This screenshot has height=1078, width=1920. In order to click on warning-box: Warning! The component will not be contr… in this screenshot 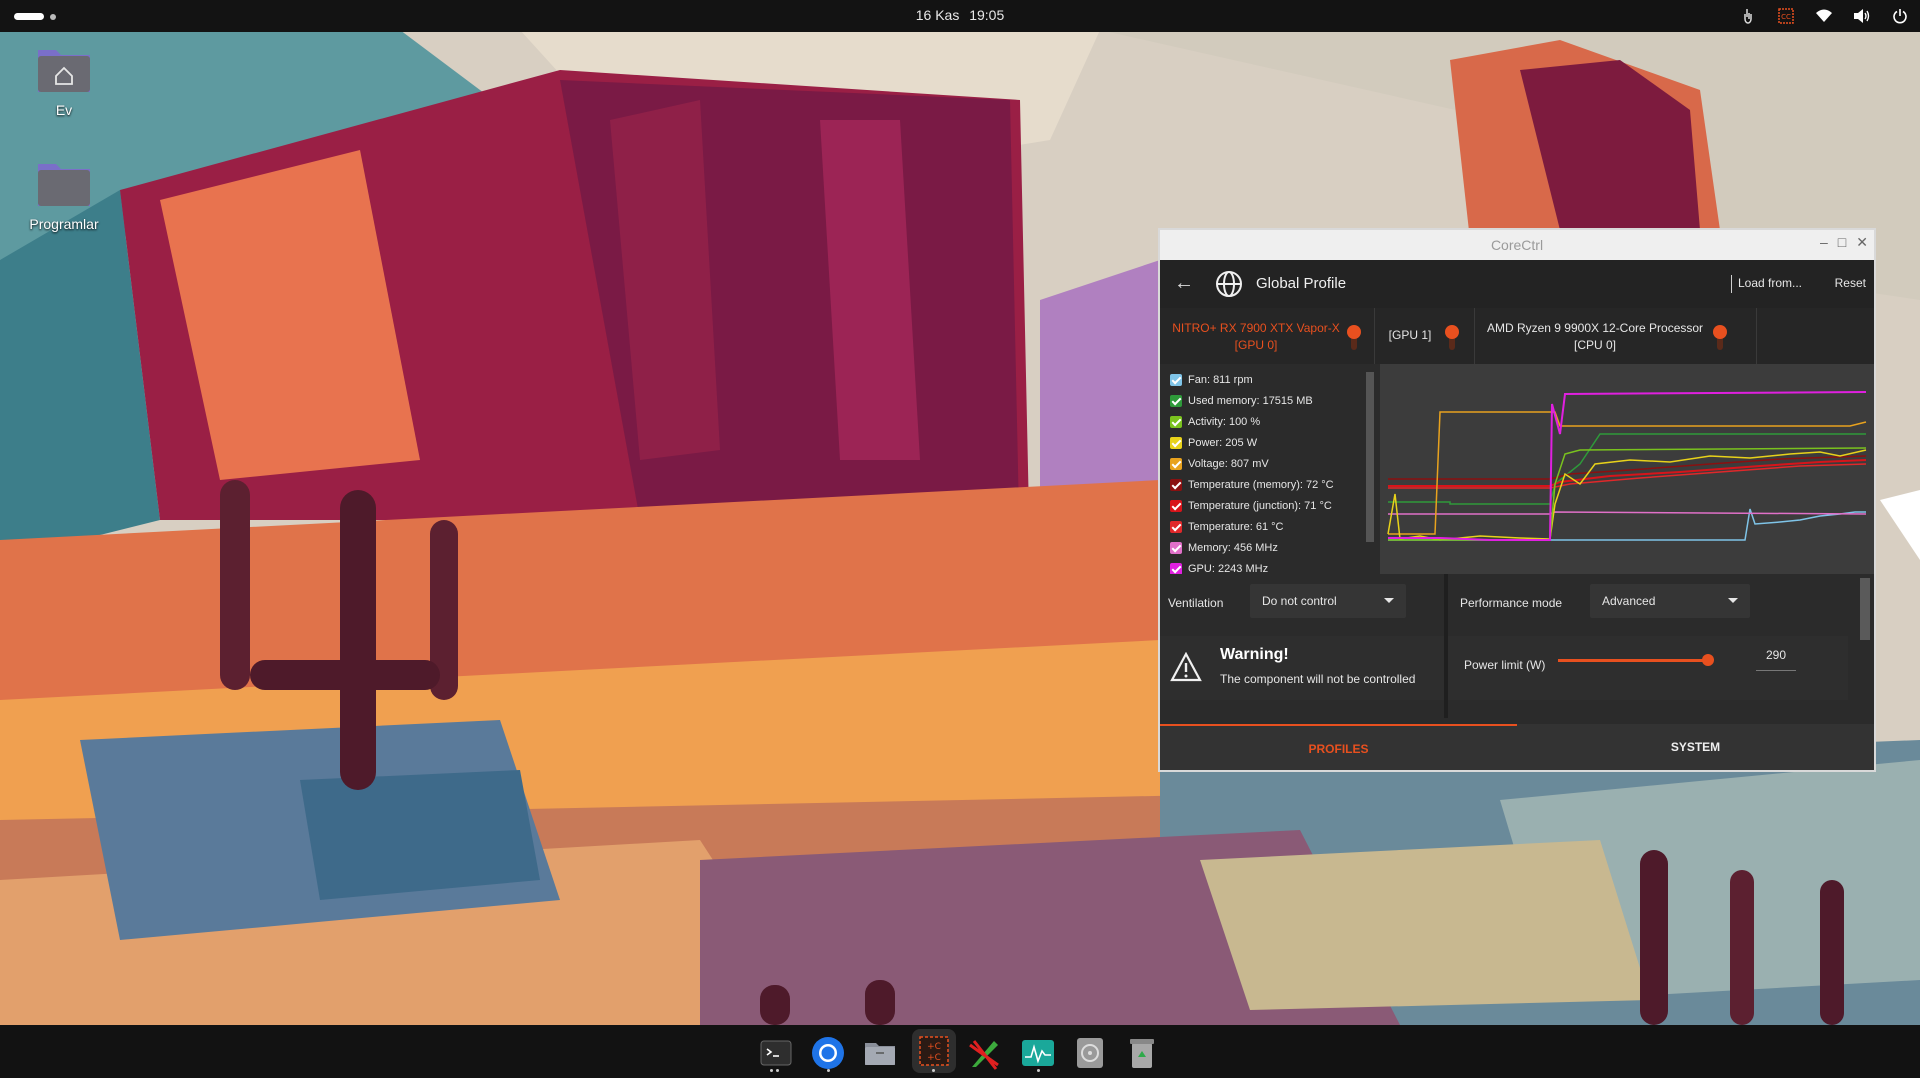, I will do `click(1302, 668)`.